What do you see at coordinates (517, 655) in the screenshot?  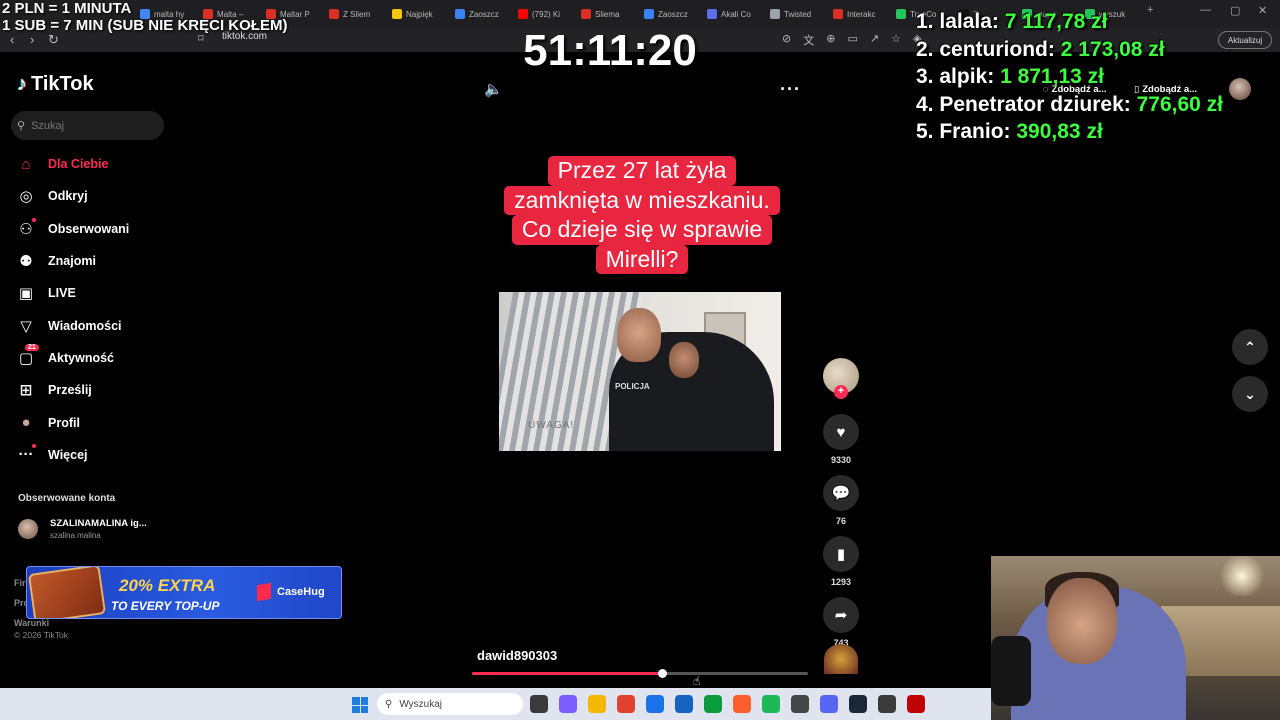 I see `video-author: dawid890303` at bounding box center [517, 655].